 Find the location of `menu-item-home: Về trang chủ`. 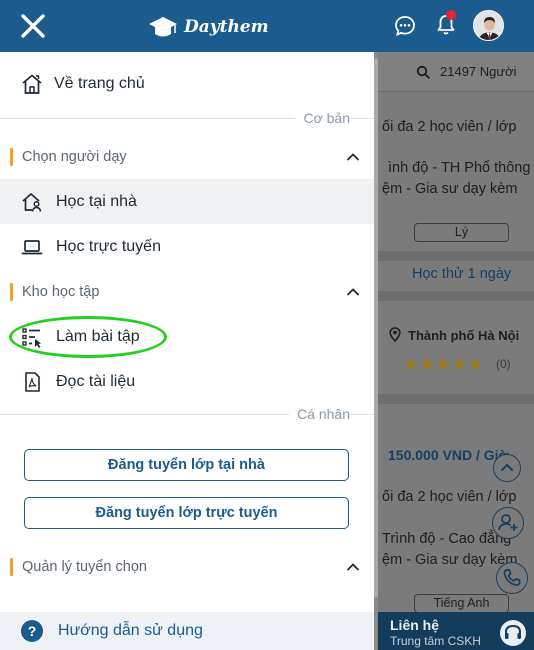

menu-item-home: Về trang chủ is located at coordinates (187, 83).